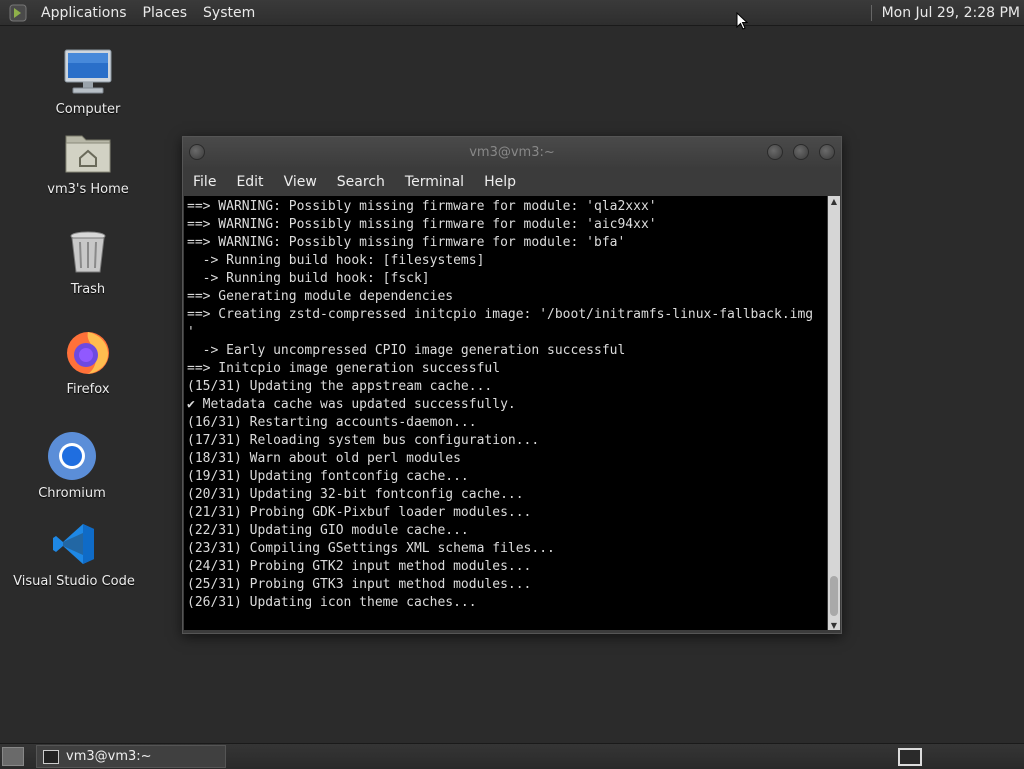 This screenshot has height=769, width=1024. Describe the element at coordinates (191, 332) in the screenshot. I see `terminal-line: '` at that location.